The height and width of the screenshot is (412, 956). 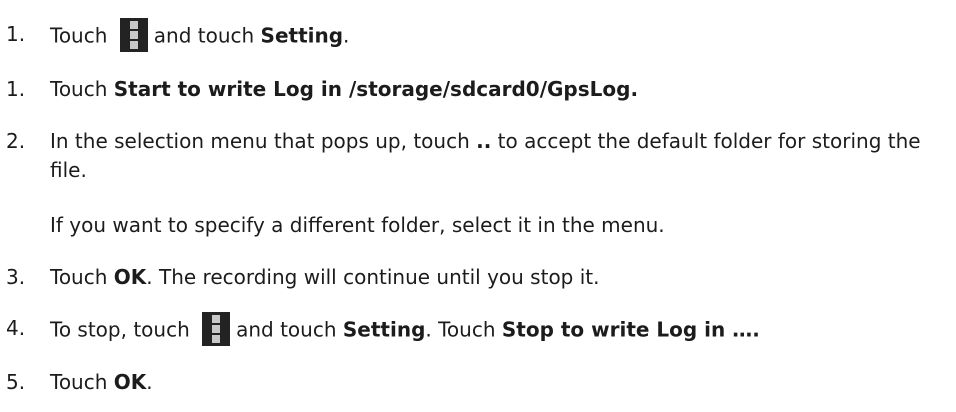 I want to click on step-number: 5., so click(x=16, y=382).